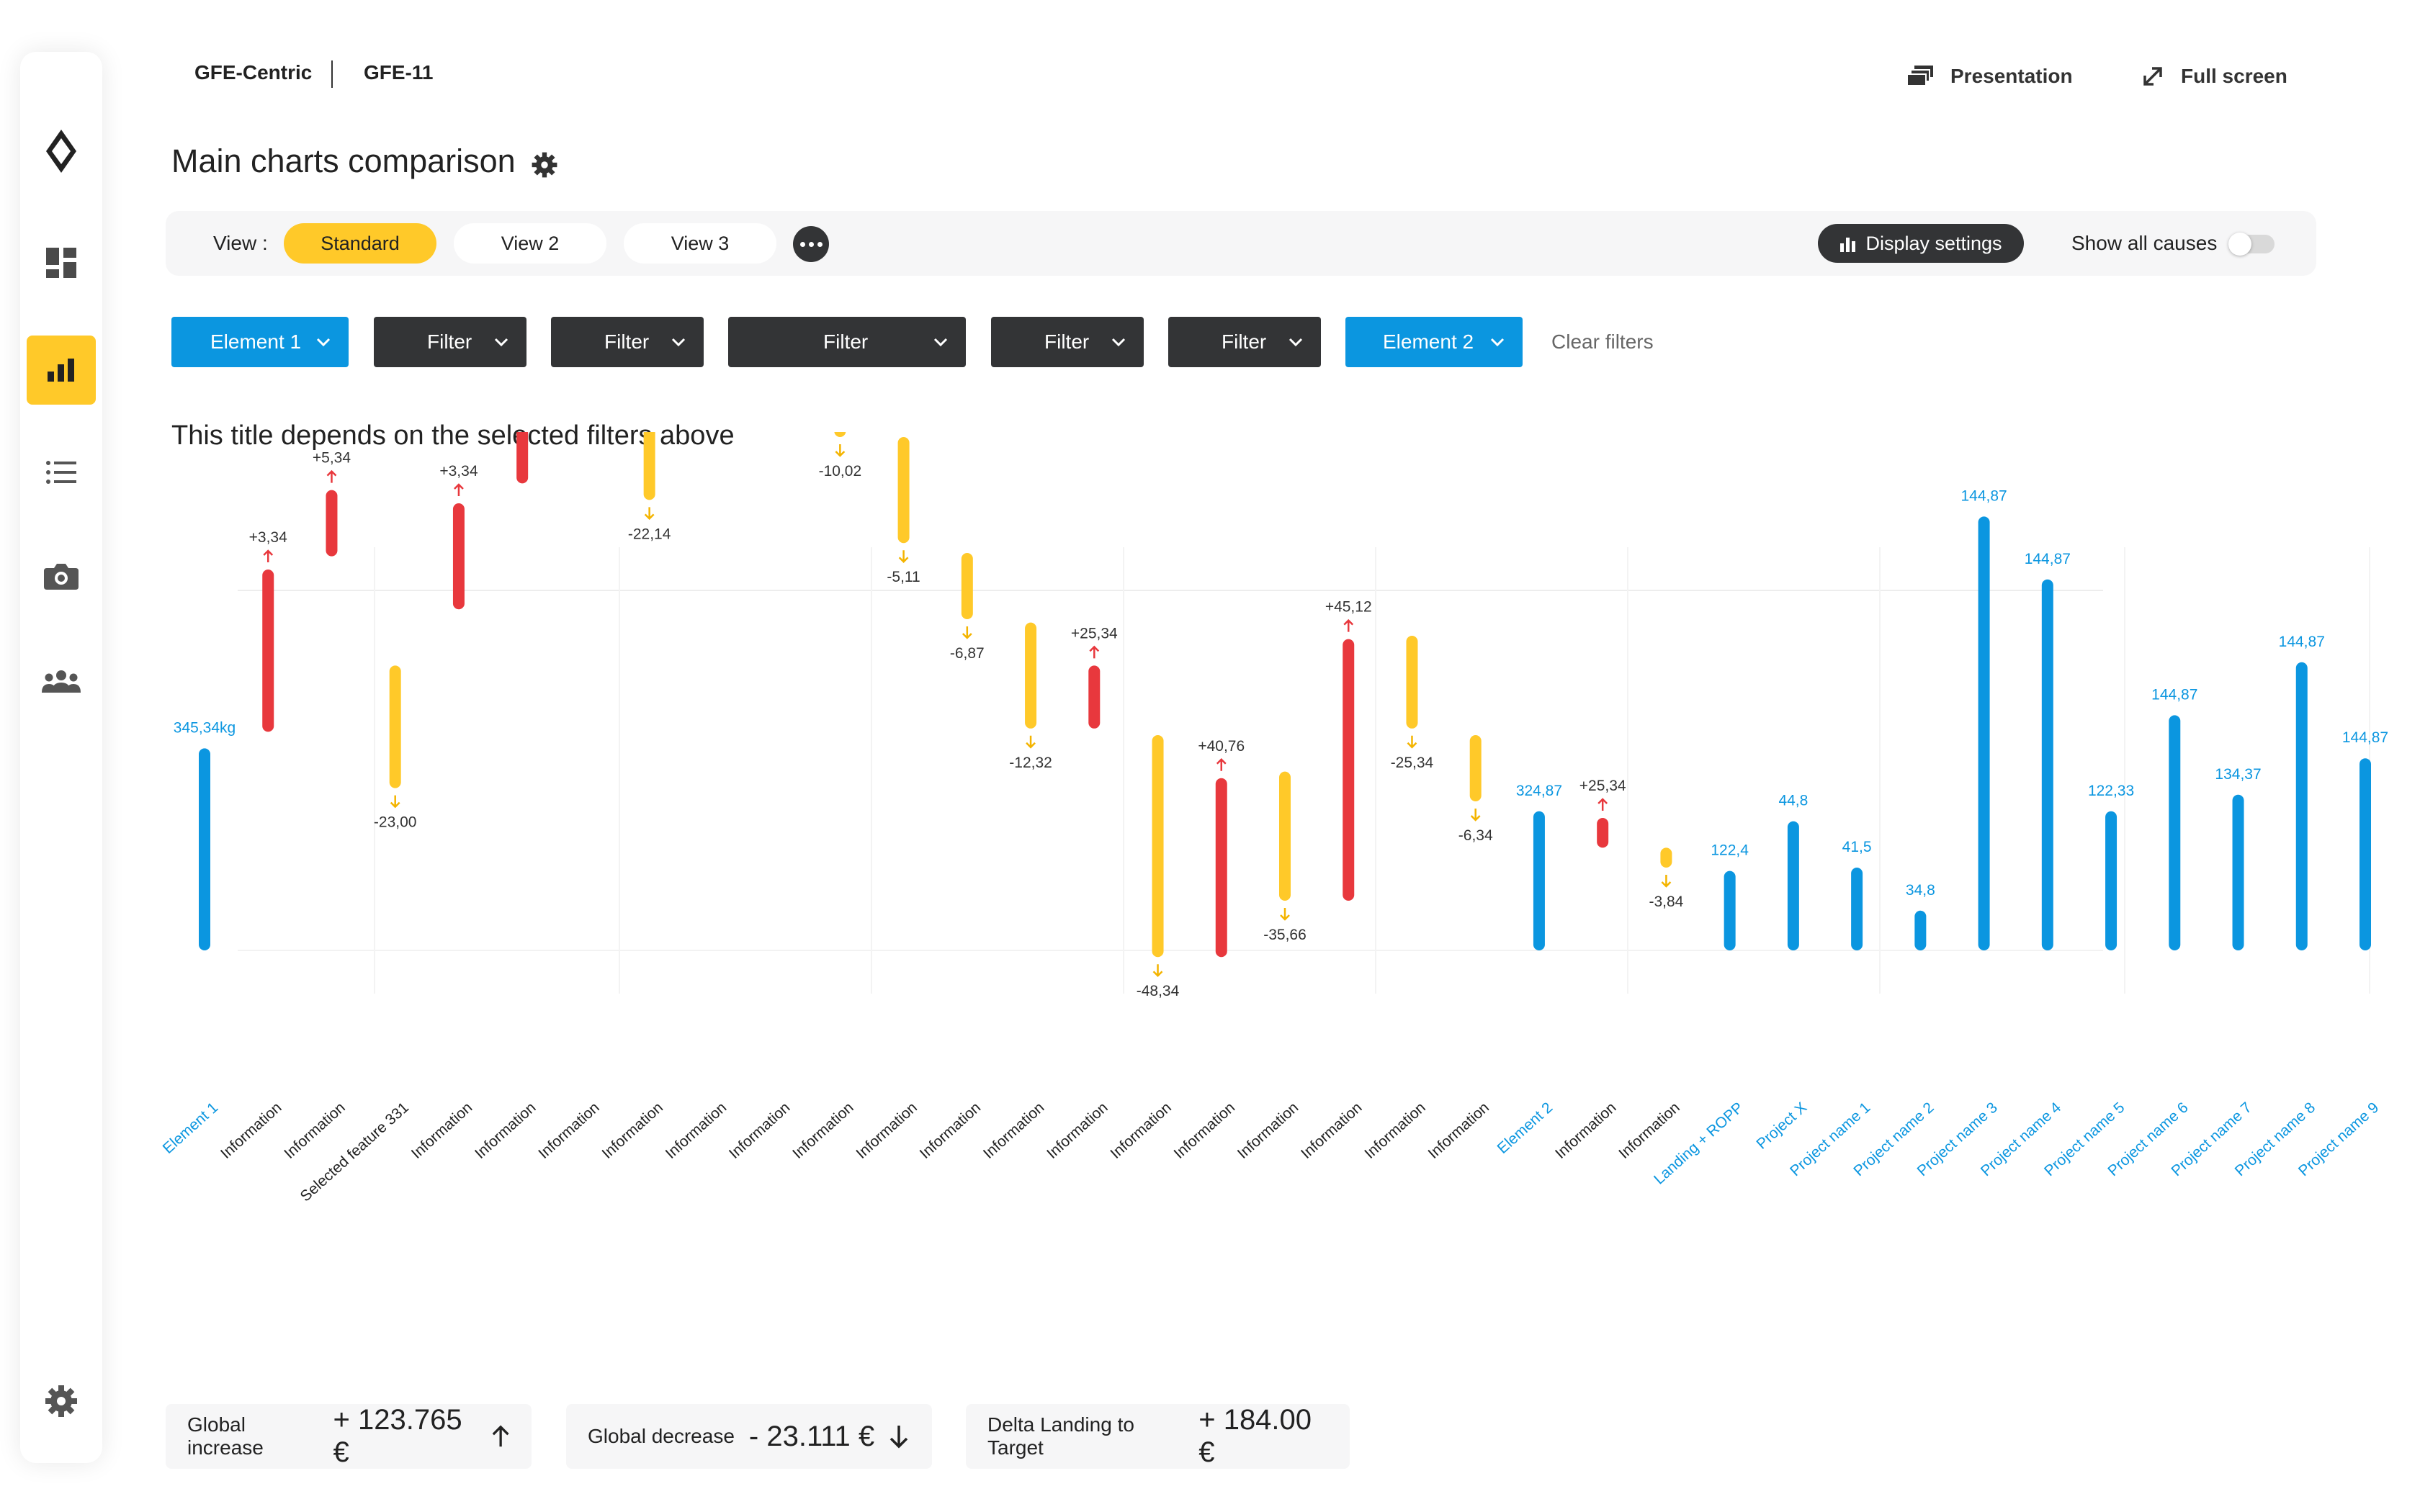 This screenshot has width=2420, height=1512. What do you see at coordinates (530, 243) in the screenshot?
I see `view-pill-view-2: View 2` at bounding box center [530, 243].